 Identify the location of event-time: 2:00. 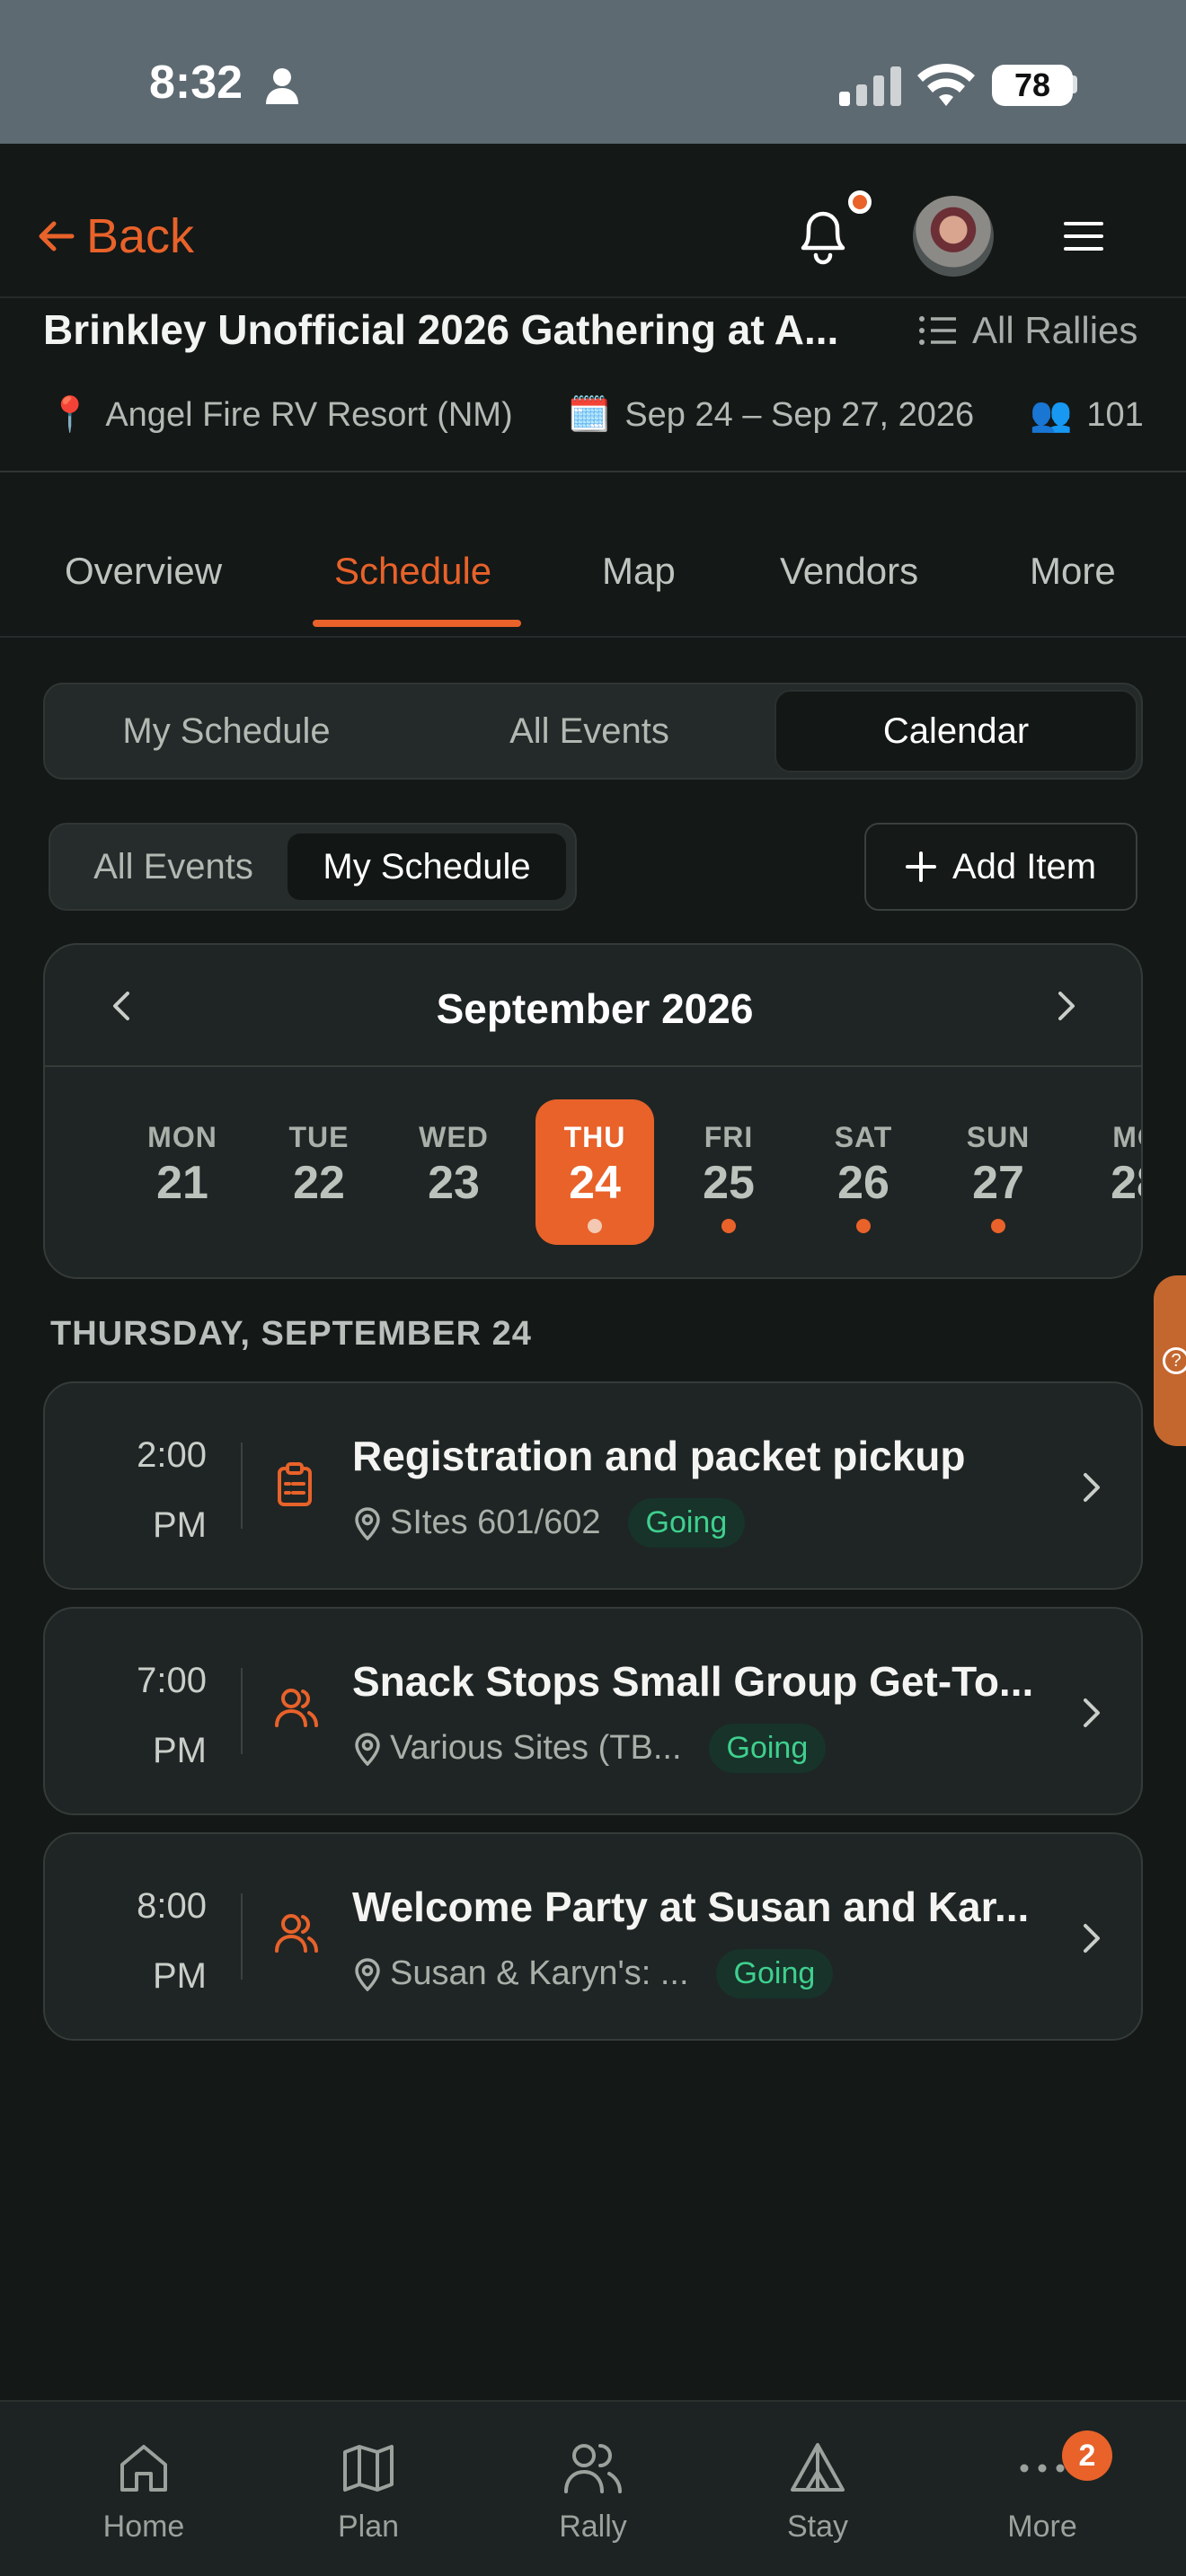
(172, 1455).